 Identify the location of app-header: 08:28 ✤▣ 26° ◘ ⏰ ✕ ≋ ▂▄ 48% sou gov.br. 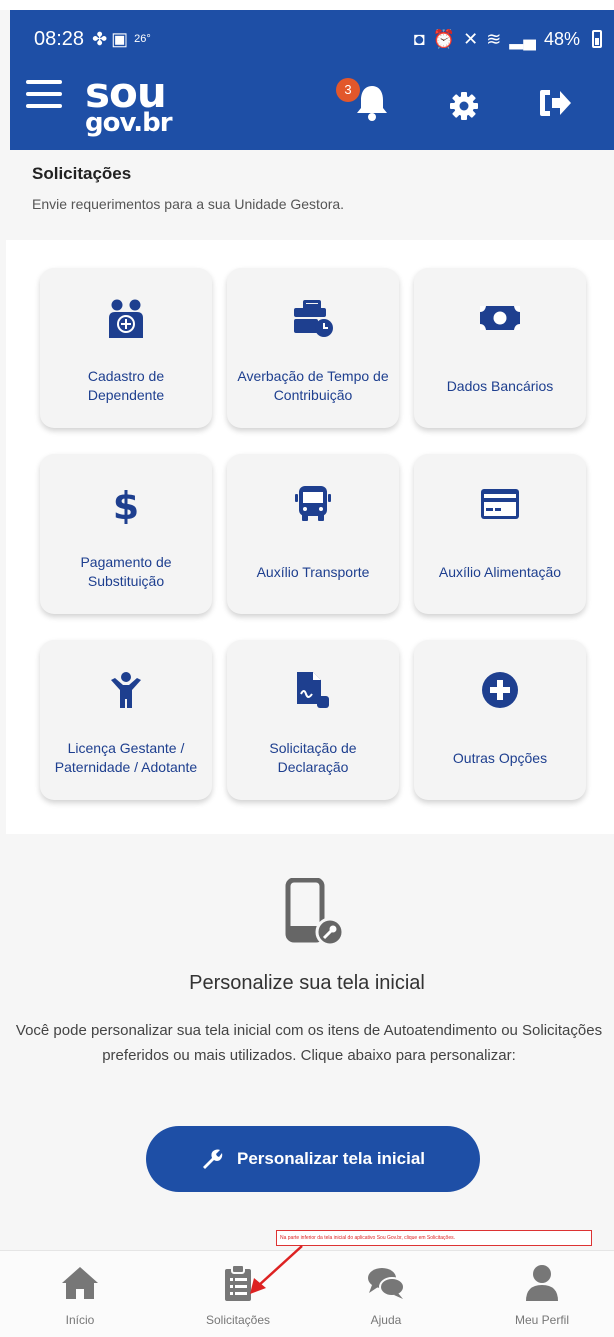
(312, 80).